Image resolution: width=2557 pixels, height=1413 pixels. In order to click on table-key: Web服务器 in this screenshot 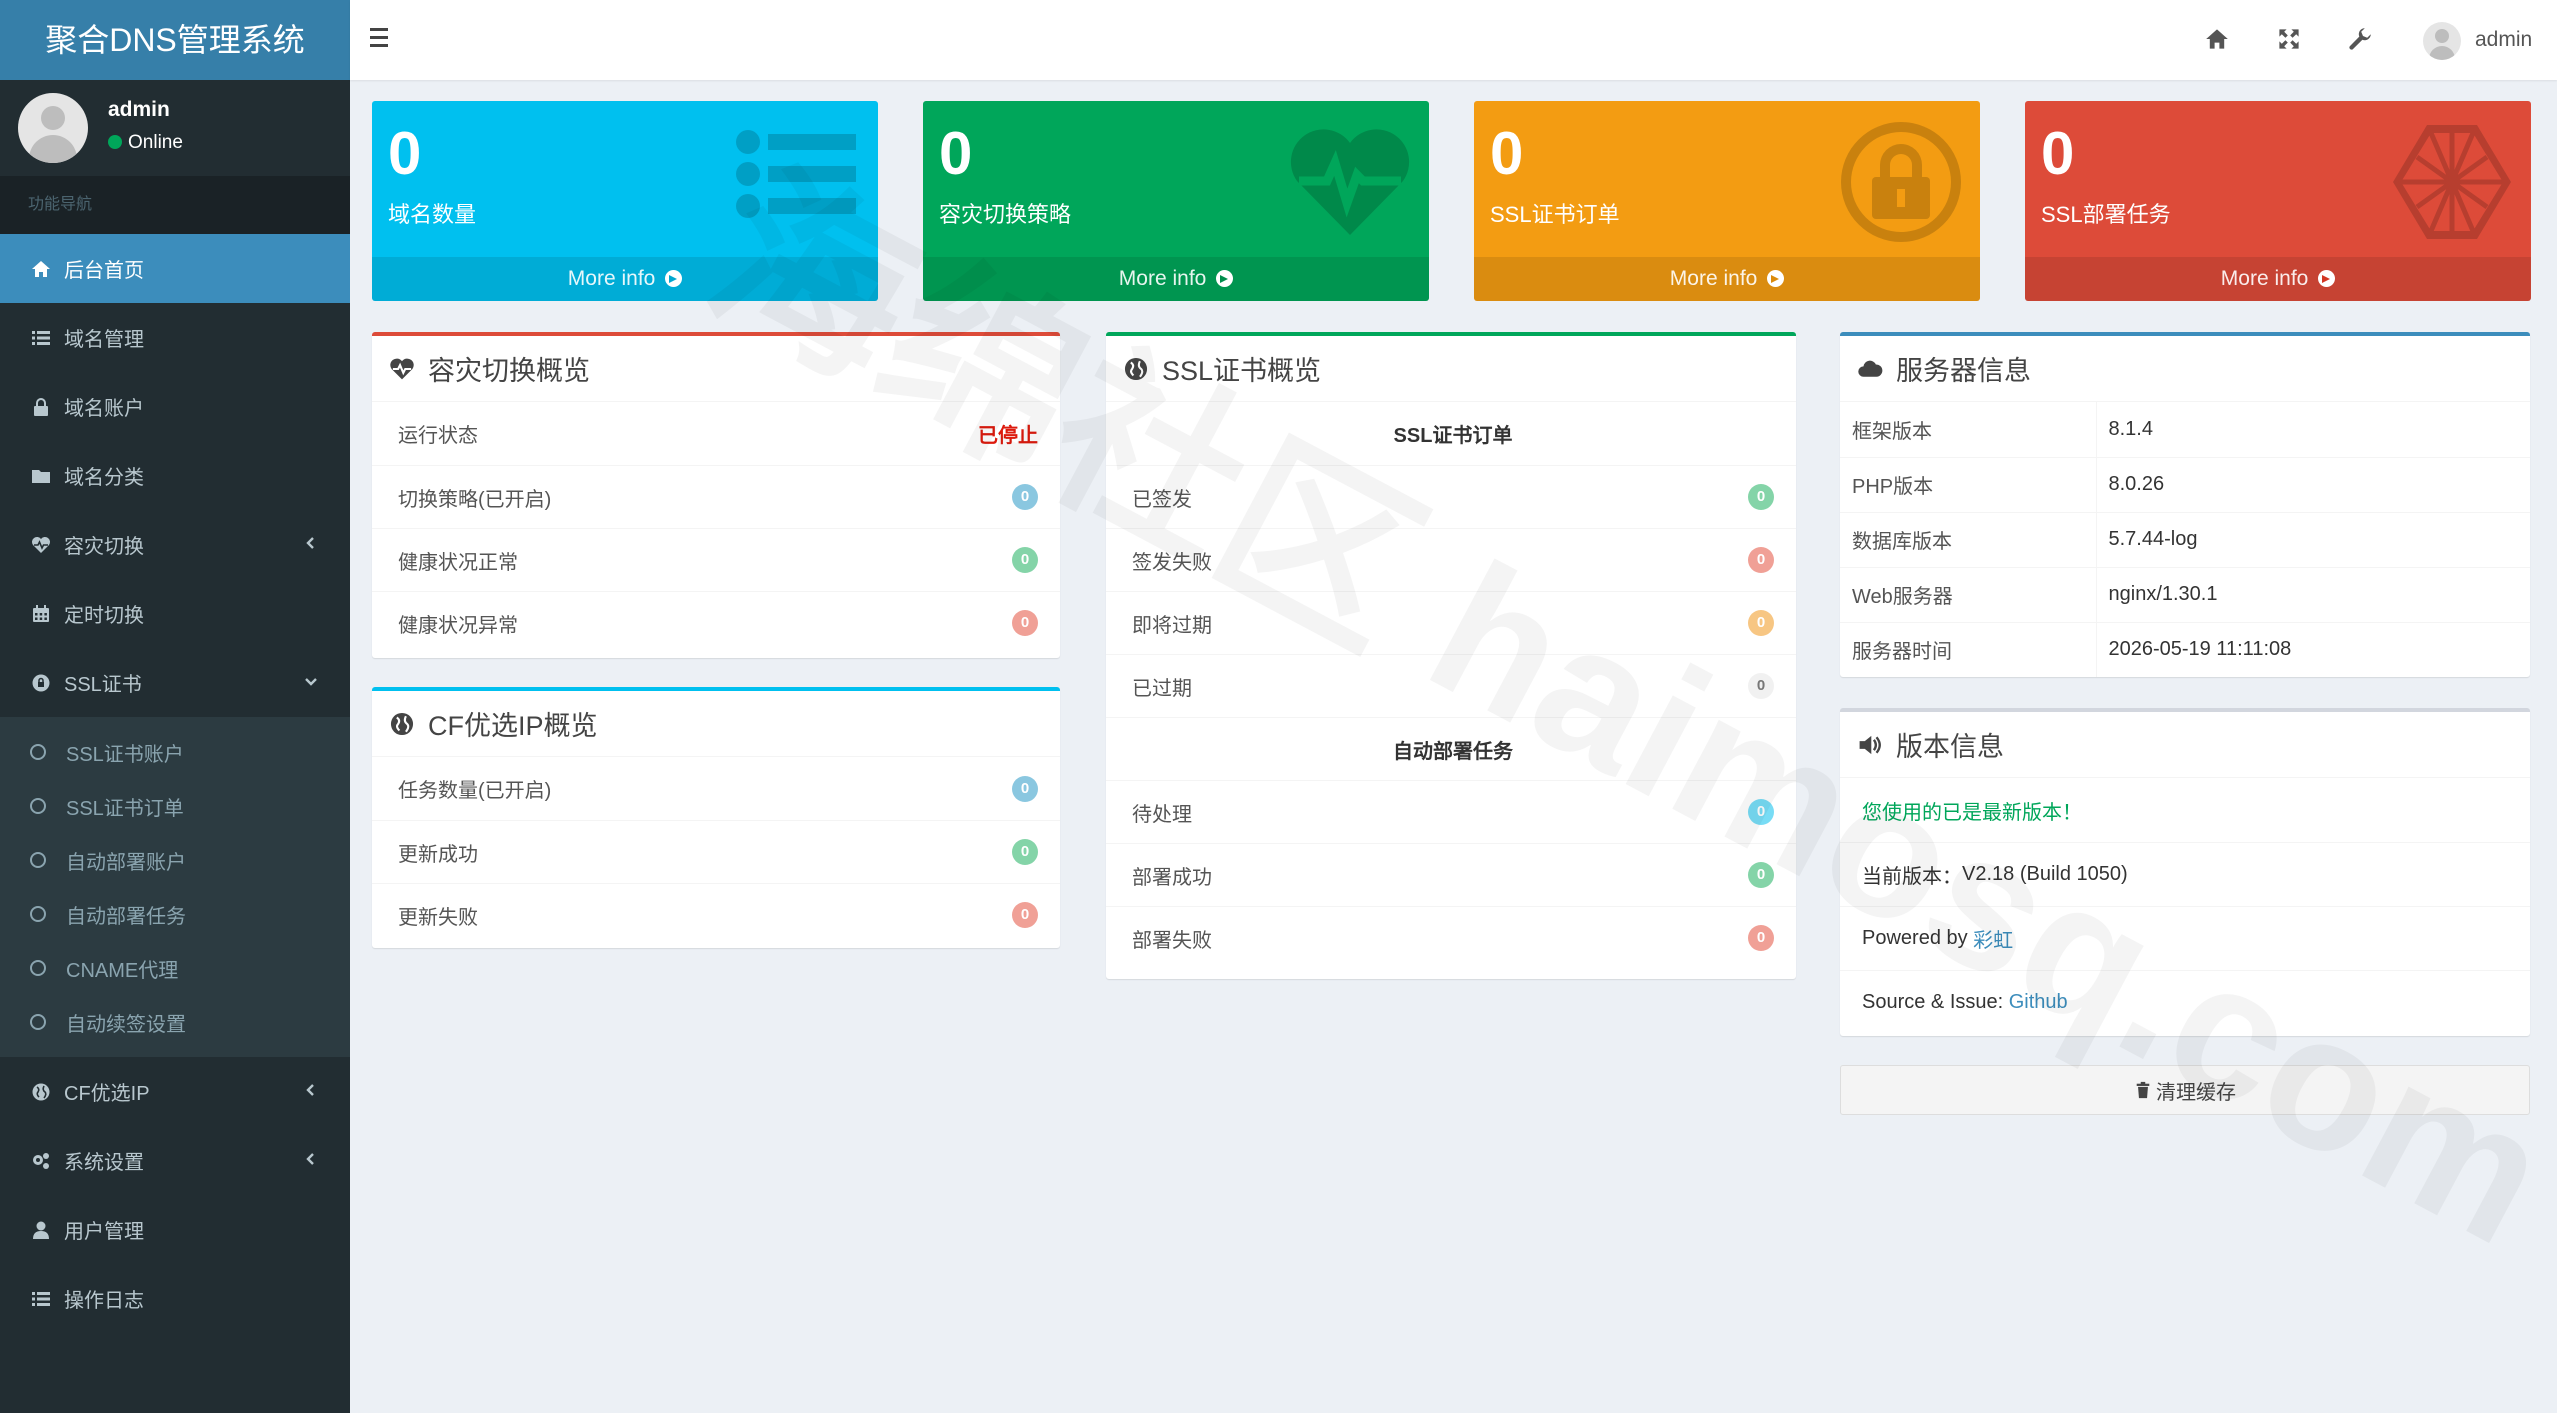, I will do `click(1968, 594)`.